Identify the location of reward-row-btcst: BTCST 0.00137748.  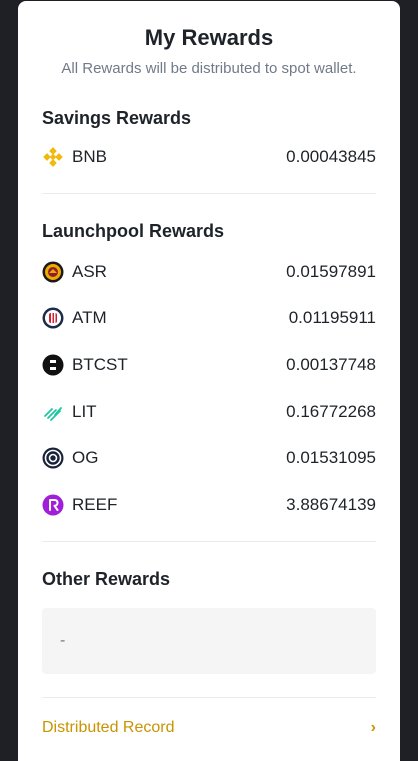
(209, 365).